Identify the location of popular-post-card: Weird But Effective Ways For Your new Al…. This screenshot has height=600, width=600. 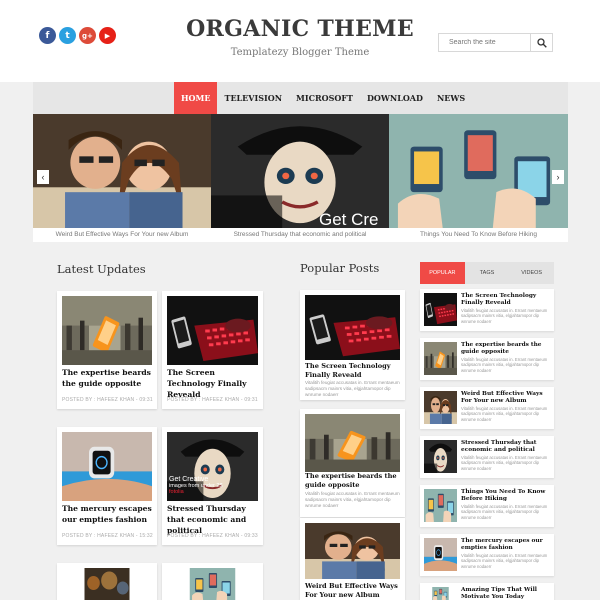
(352, 559).